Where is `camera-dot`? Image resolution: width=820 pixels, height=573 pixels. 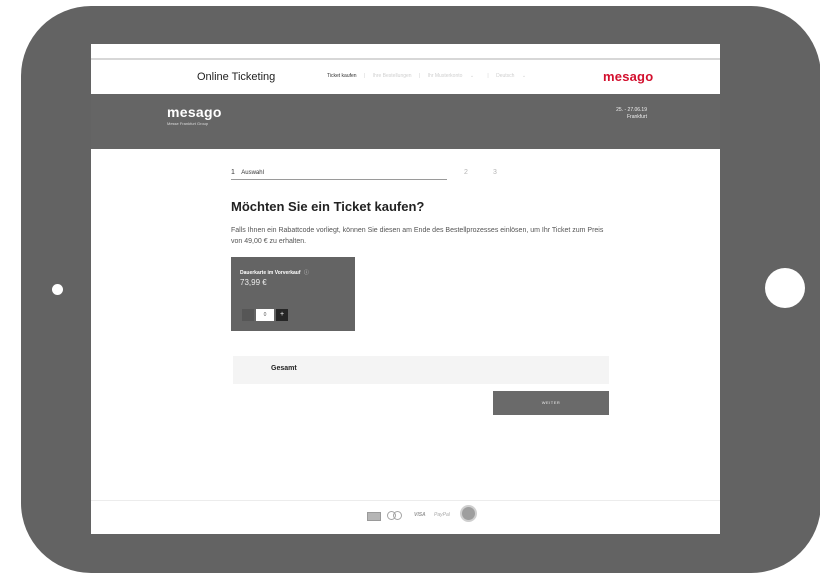 camera-dot is located at coordinates (57, 289).